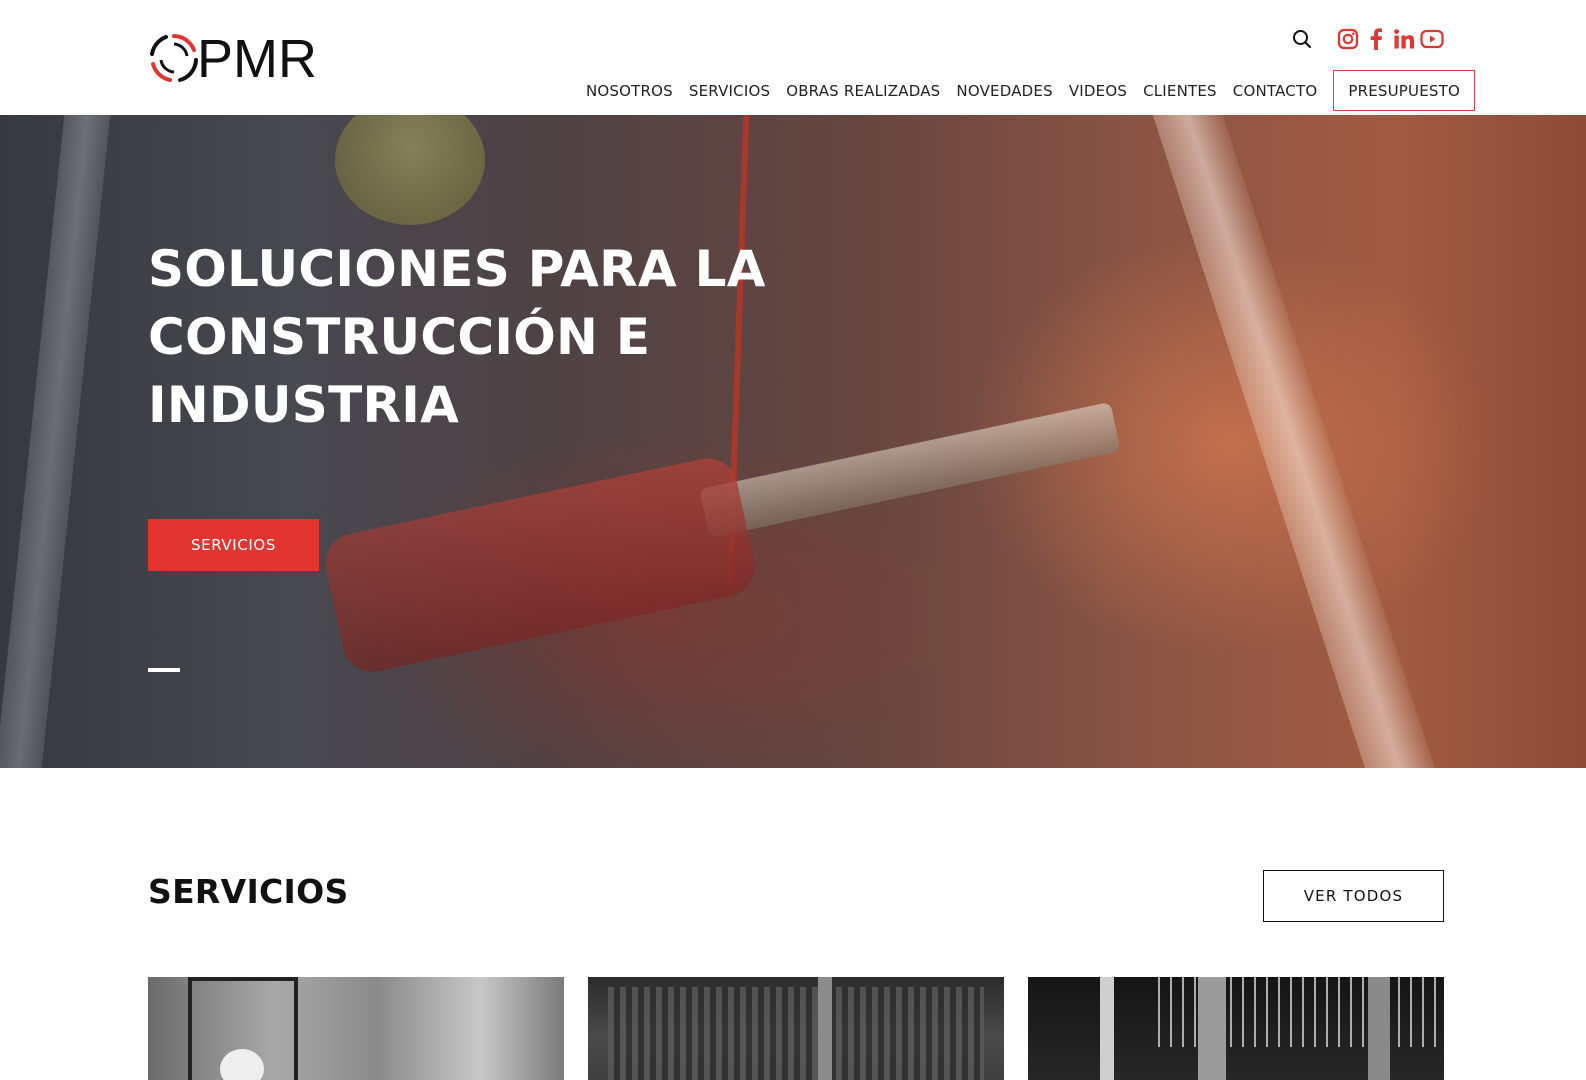  Describe the element at coordinates (1275, 91) in the screenshot. I see `nav-item-contacto: CONTACTO` at that location.